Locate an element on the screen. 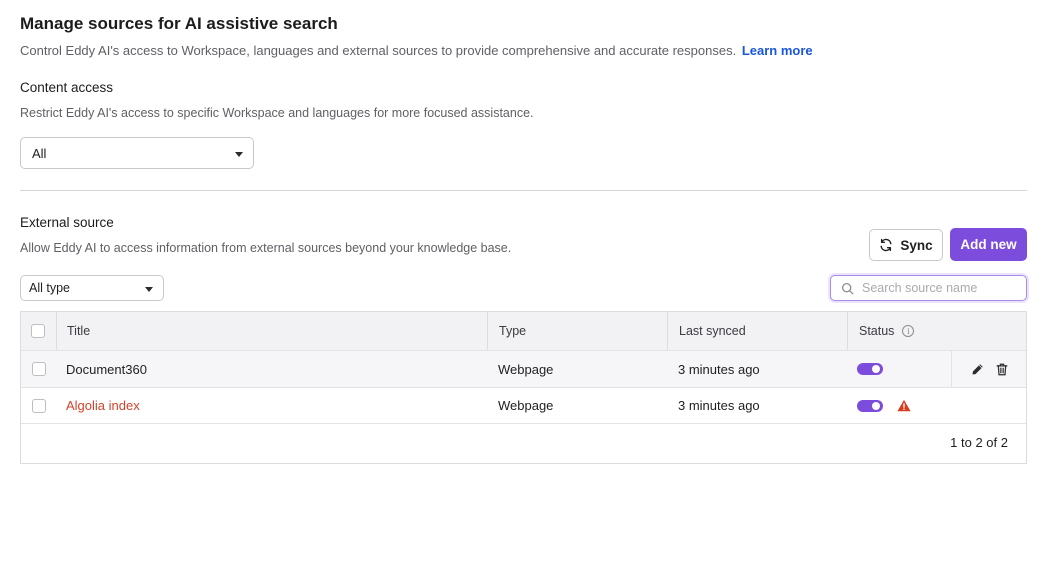  table-row: Document360 Webpage 3 minutes ago is located at coordinates (523, 369).